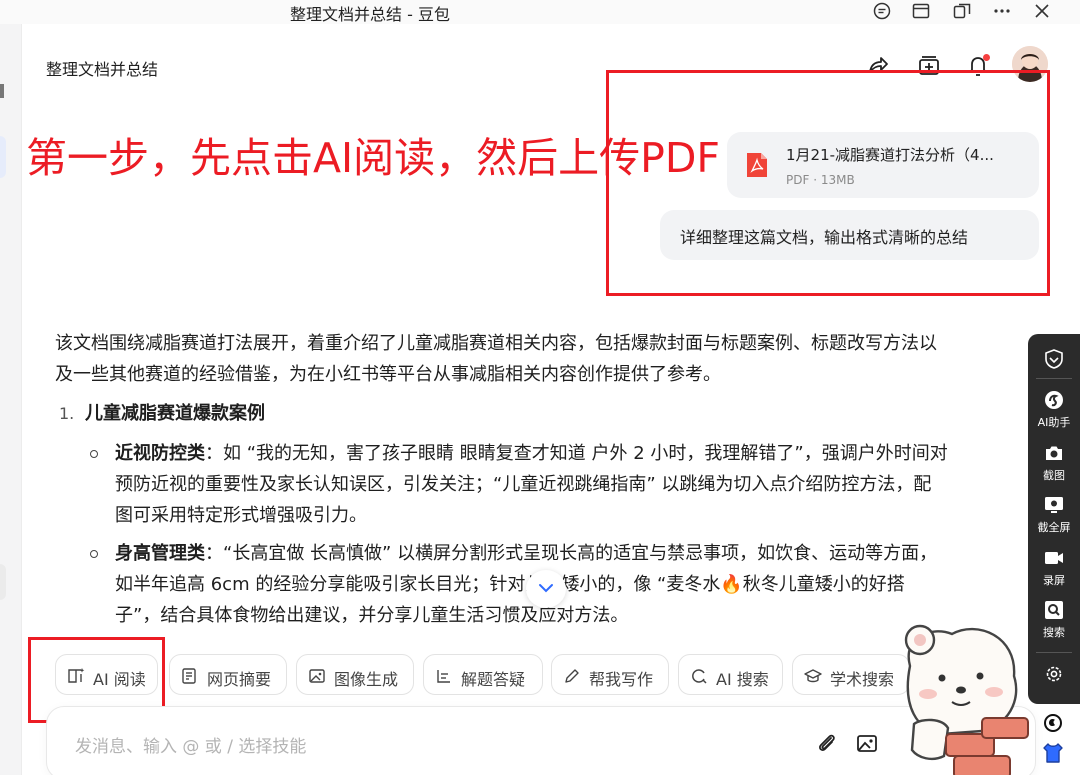 The image size is (1080, 775). I want to click on left-sidebar-collapsed, so click(11, 399).